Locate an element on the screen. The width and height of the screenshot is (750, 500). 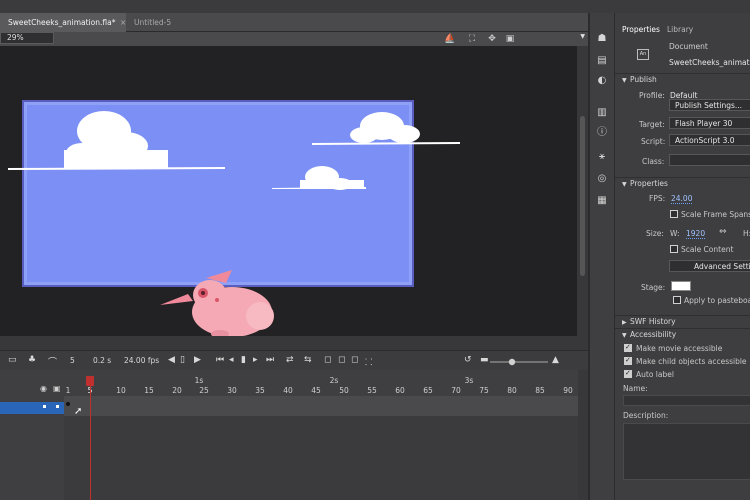
properties-section-header: ▼ Properties is located at coordinates (682, 183).